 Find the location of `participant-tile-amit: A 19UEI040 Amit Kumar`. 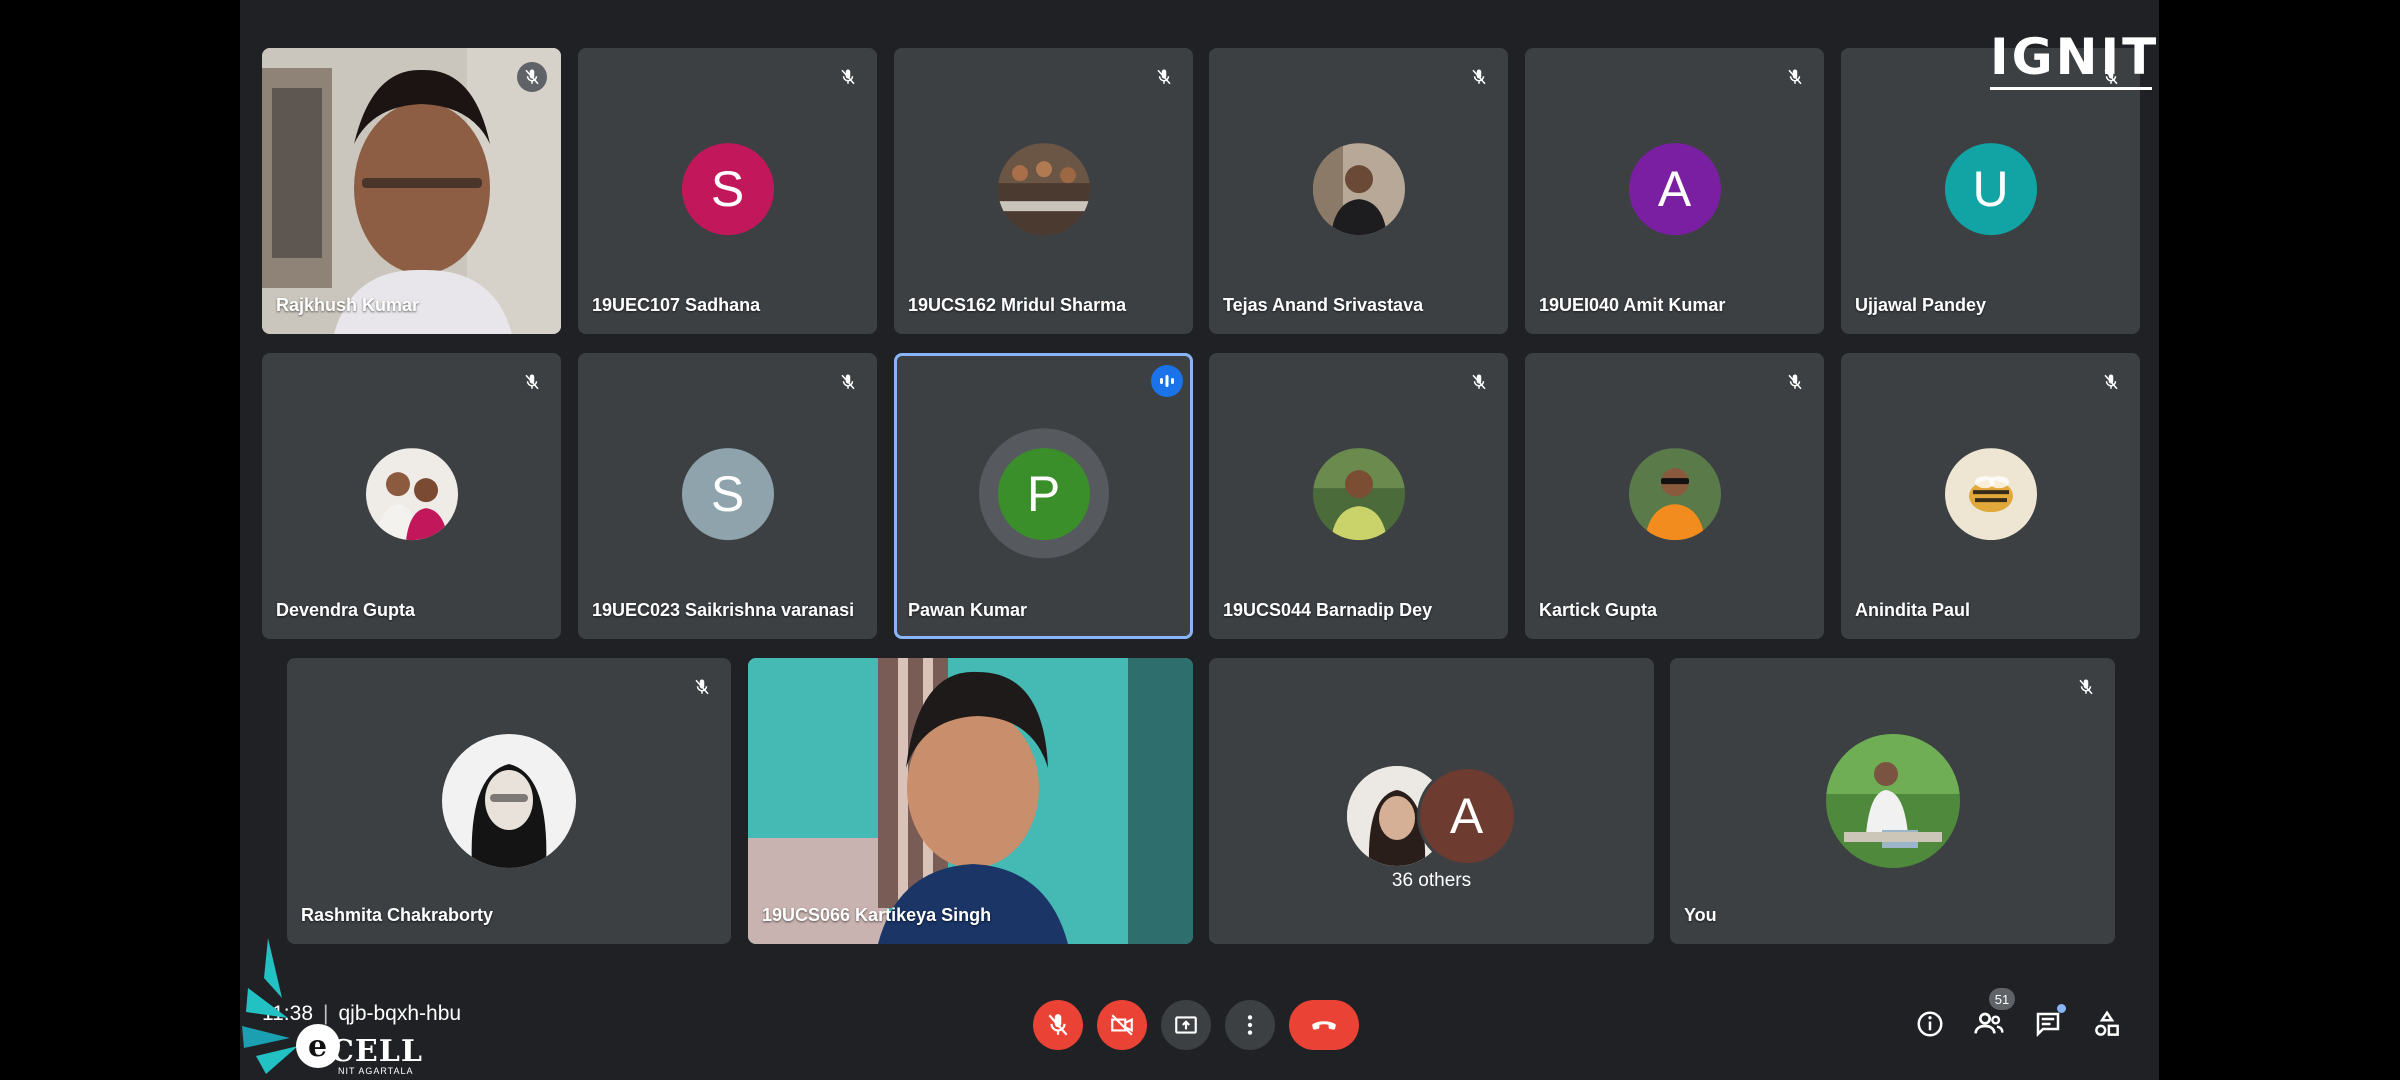

participant-tile-amit: A 19UEI040 Amit Kumar is located at coordinates (1674, 191).